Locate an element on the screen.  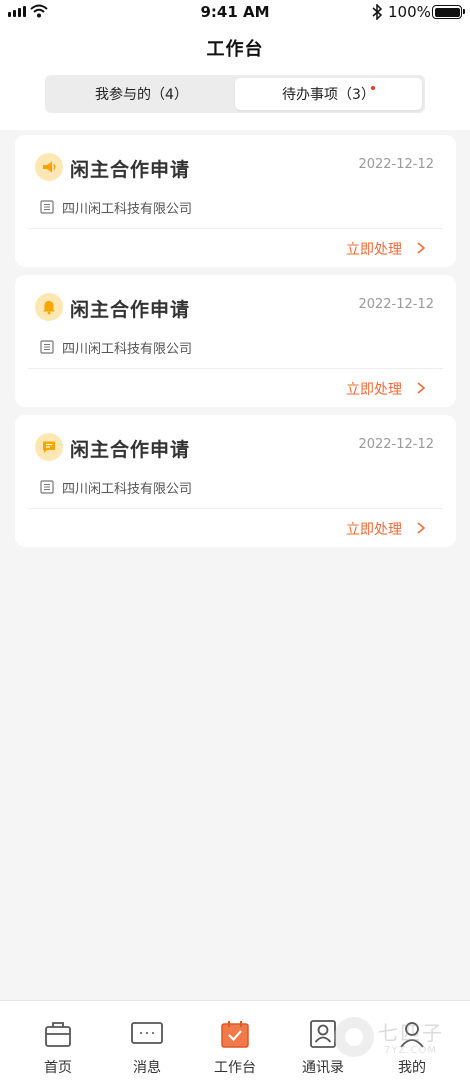
watermark-logo-icon is located at coordinates (354, 1037).